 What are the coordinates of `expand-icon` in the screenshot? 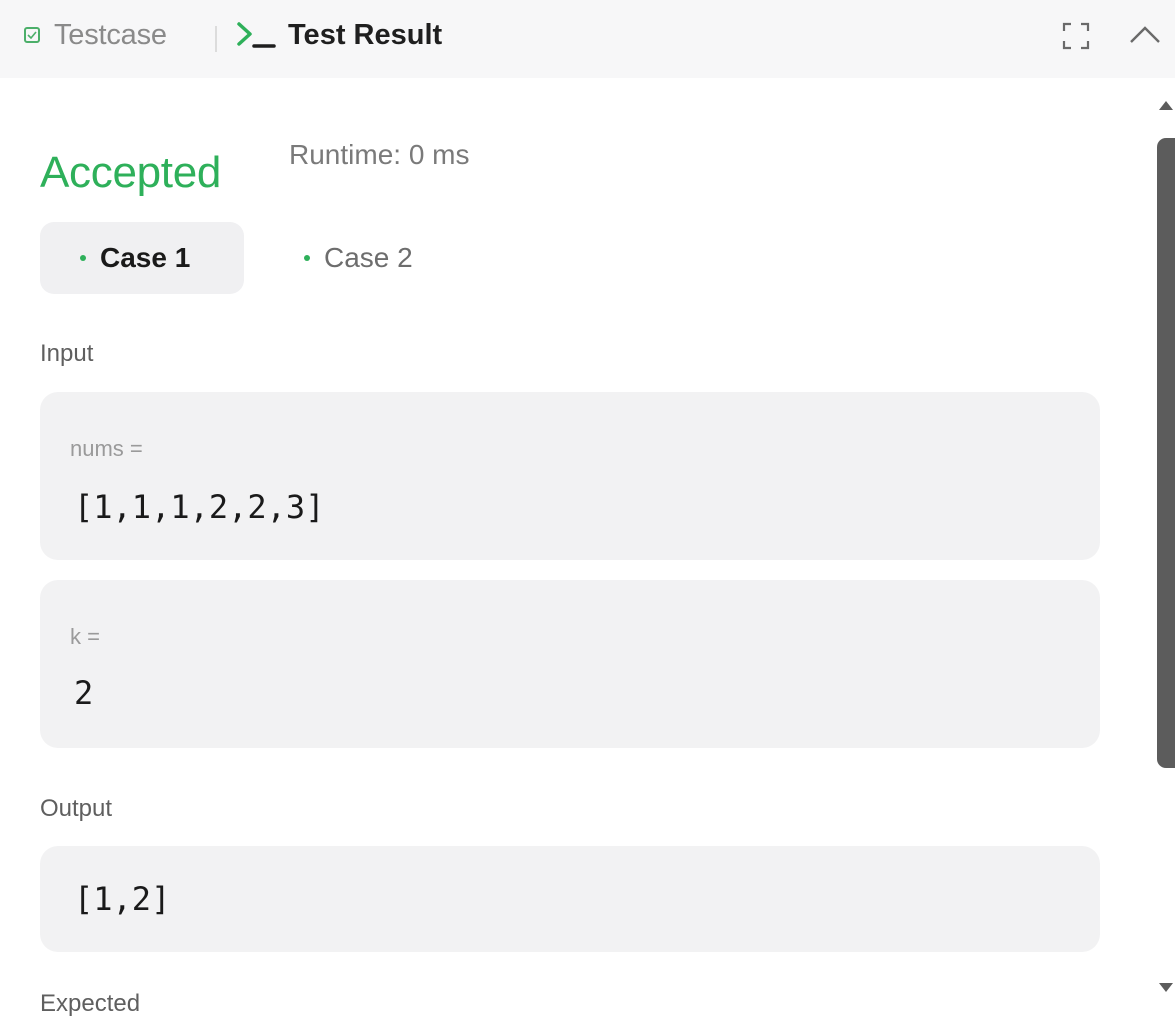 It's located at (1076, 36).